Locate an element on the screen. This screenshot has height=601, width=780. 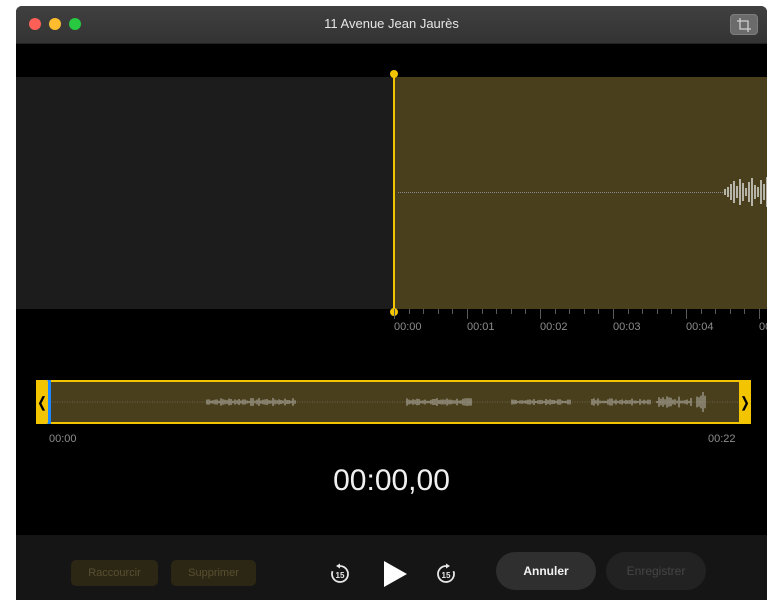
ruler-label: 00:01 is located at coordinates (481, 327).